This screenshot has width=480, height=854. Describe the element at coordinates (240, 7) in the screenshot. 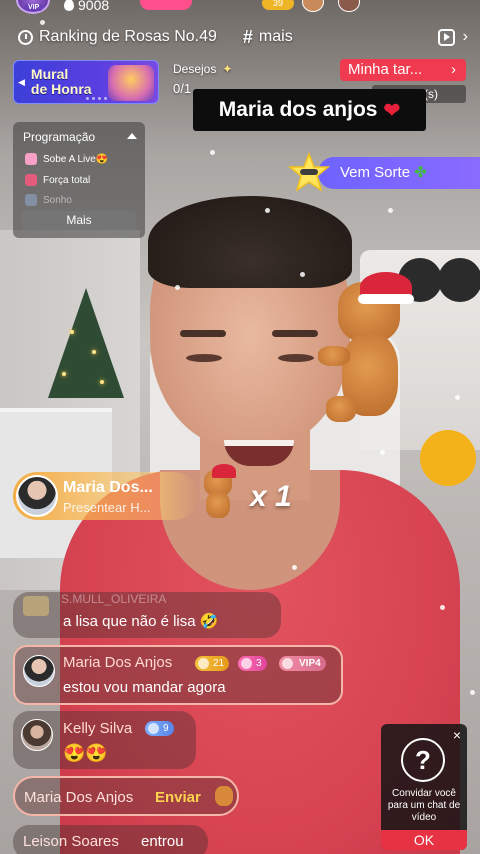

I see `status-row: VIP 9008 39` at that location.